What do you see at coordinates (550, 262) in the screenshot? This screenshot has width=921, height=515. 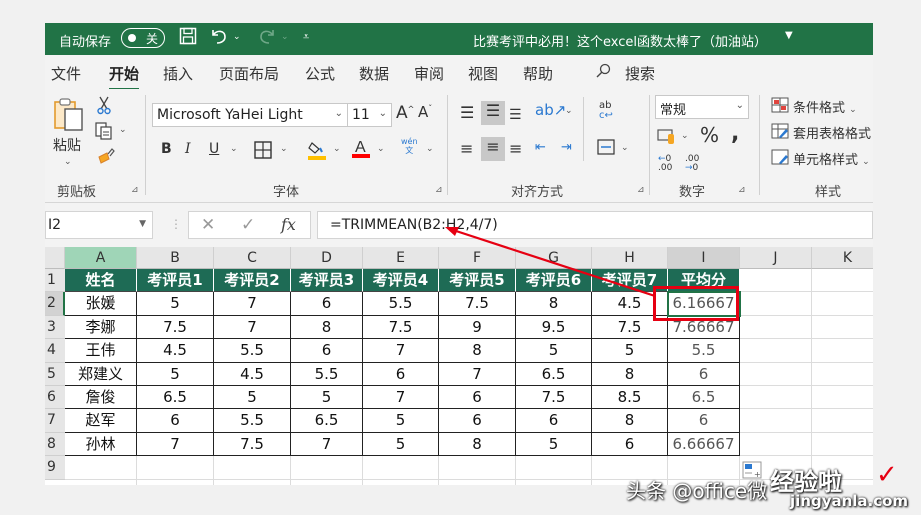 I see `annotation-arrow` at bounding box center [550, 262].